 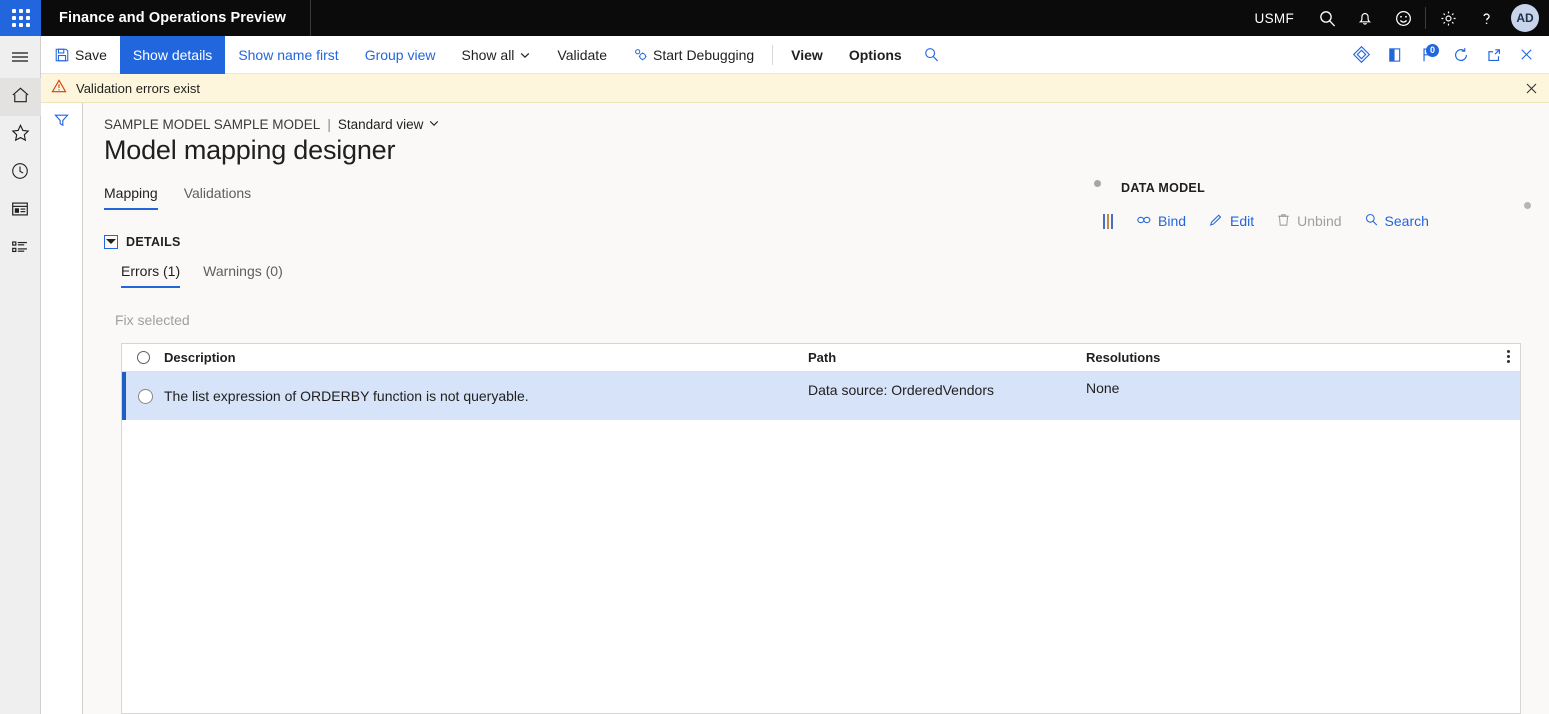 What do you see at coordinates (1493, 55) in the screenshot?
I see `open-in-new-window-icon` at bounding box center [1493, 55].